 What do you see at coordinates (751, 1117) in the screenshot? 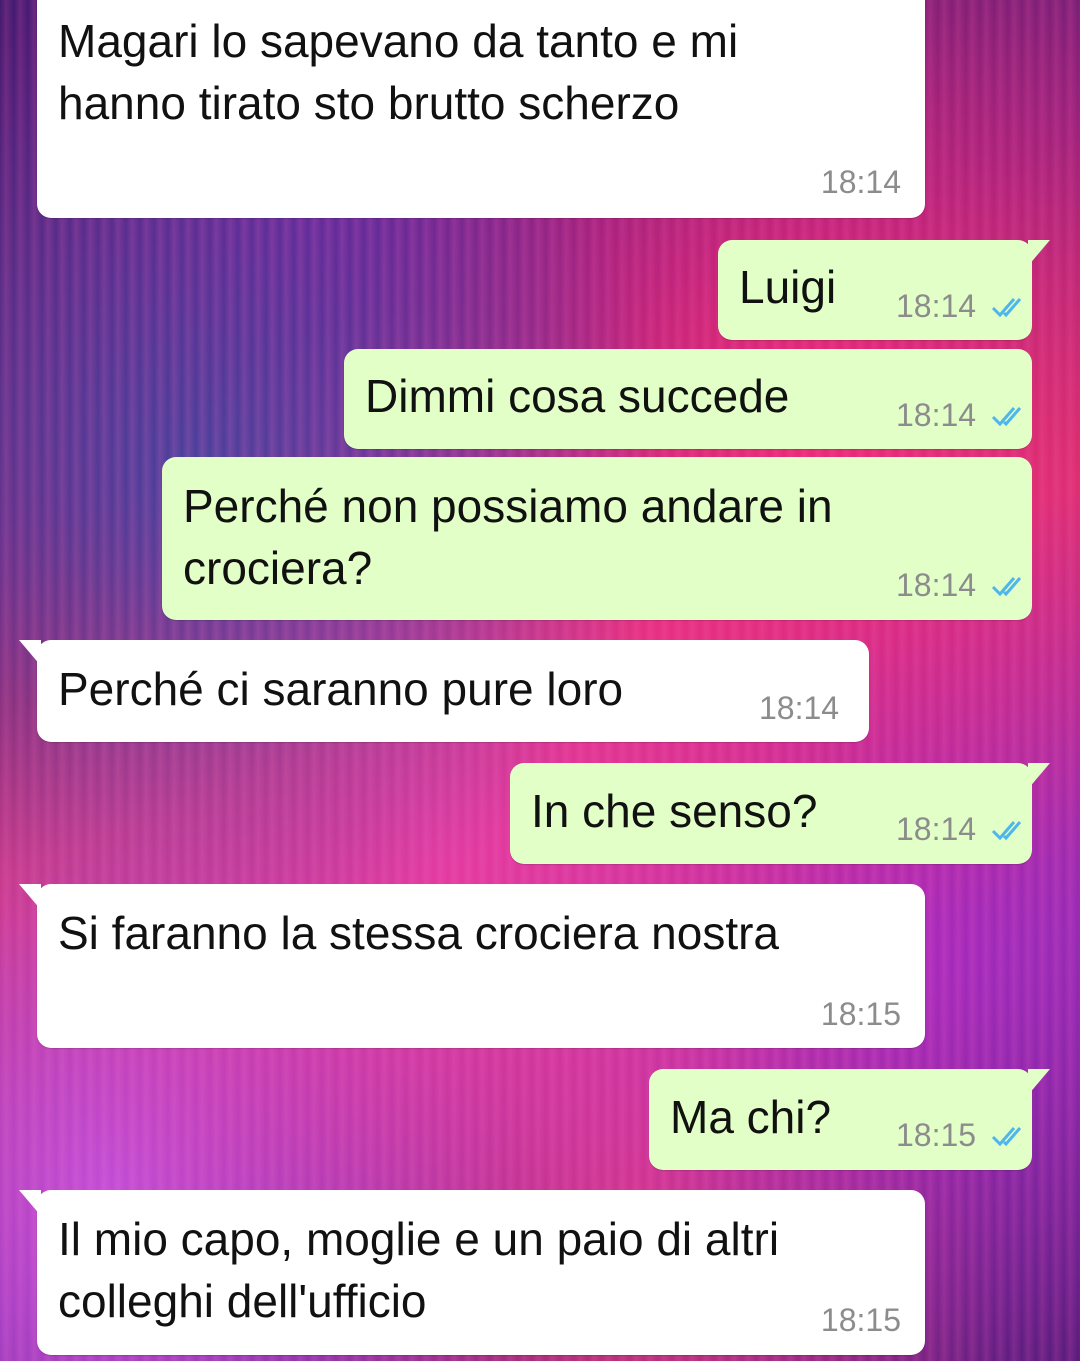
I see `message-text: Ma chi?` at bounding box center [751, 1117].